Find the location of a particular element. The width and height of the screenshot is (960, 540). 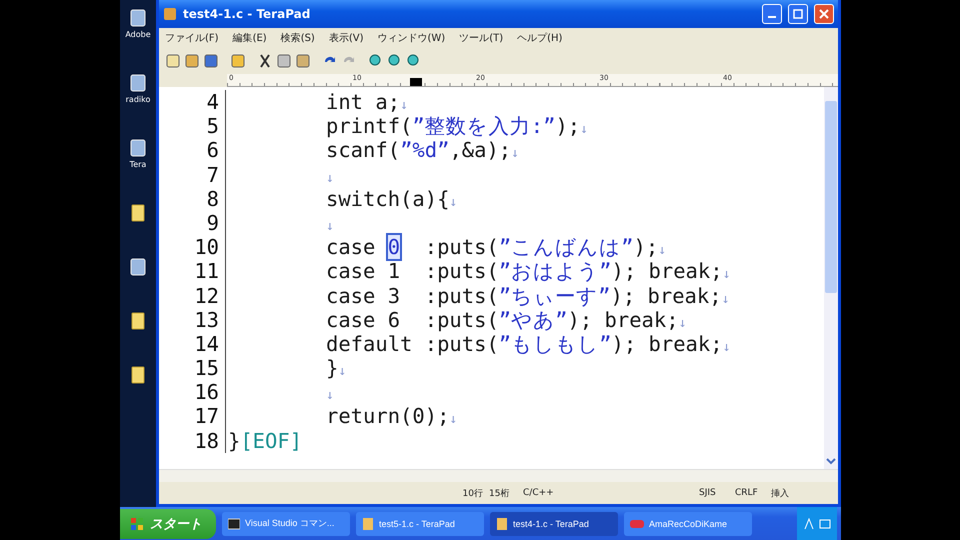

close-button is located at coordinates (824, 14).